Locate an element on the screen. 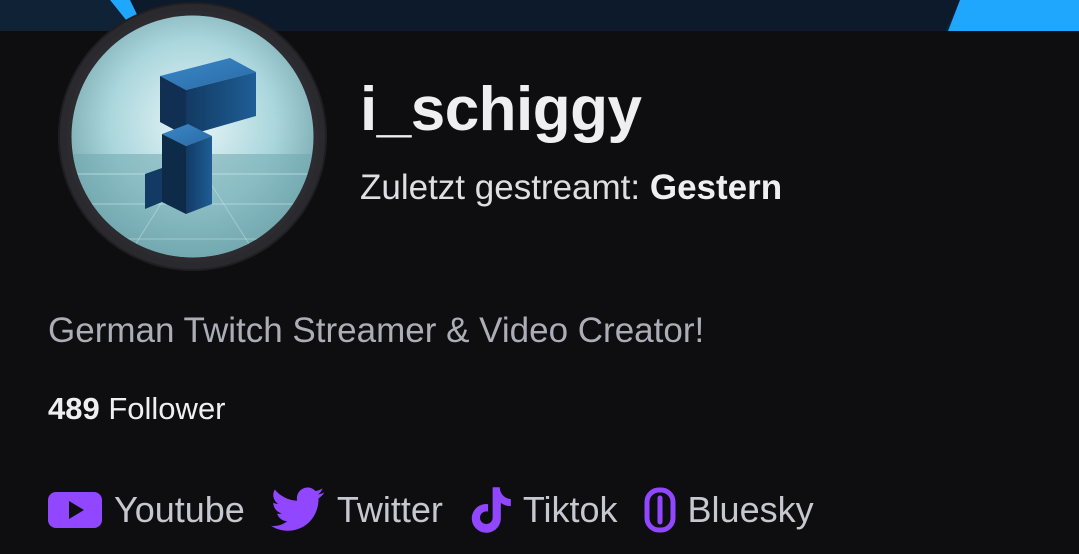  tiktok-icon is located at coordinates (490, 510).